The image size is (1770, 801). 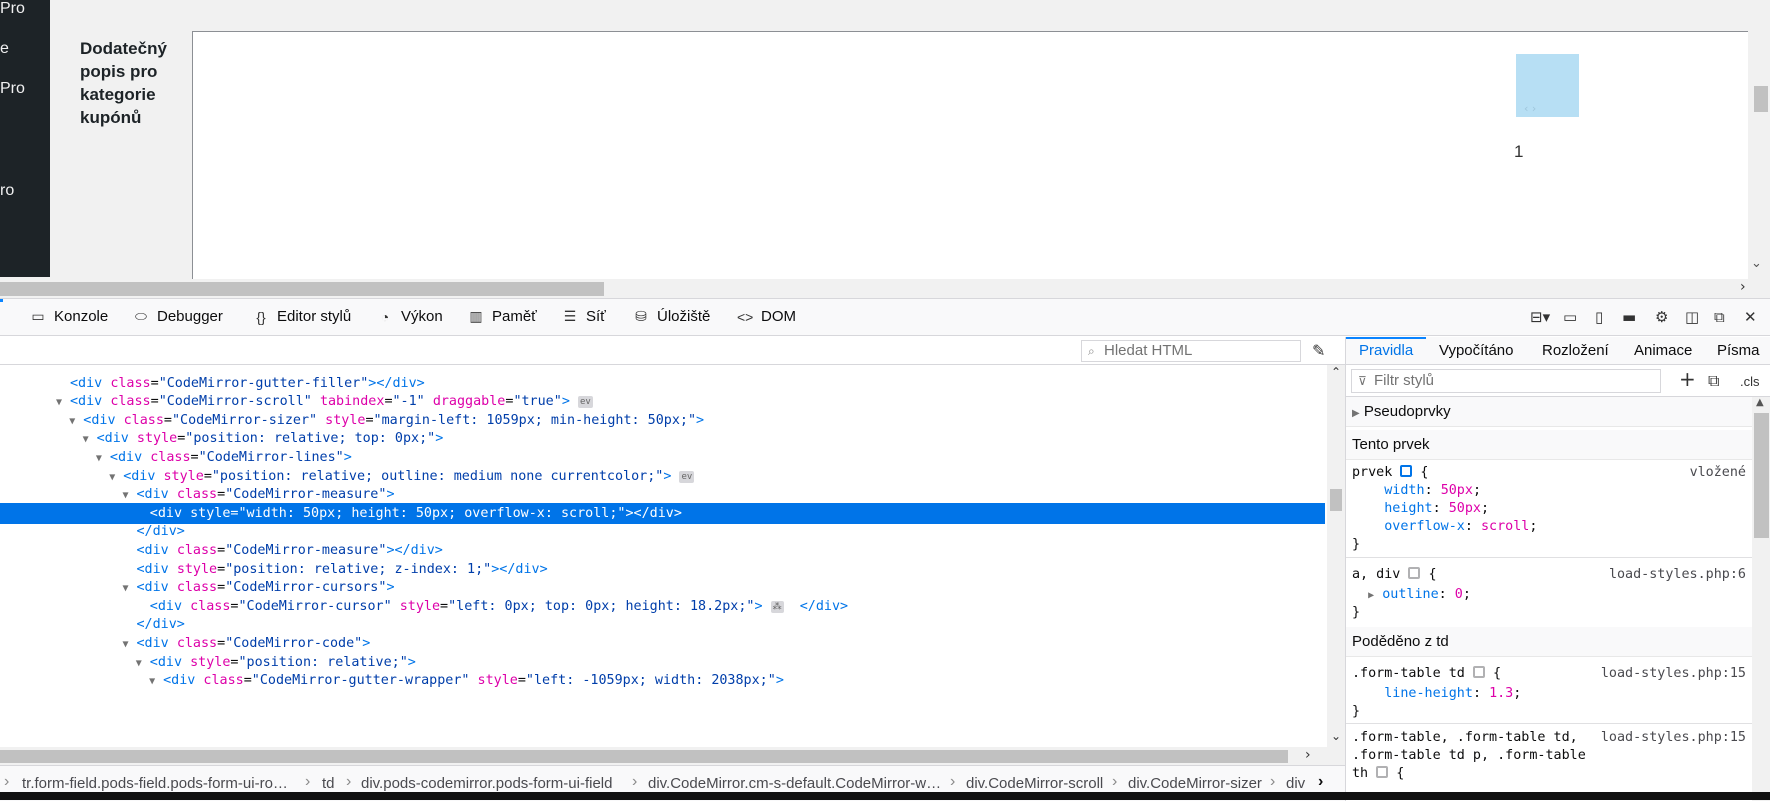 I want to click on measure-element-highlight: ‹ ›, so click(x=1547, y=85).